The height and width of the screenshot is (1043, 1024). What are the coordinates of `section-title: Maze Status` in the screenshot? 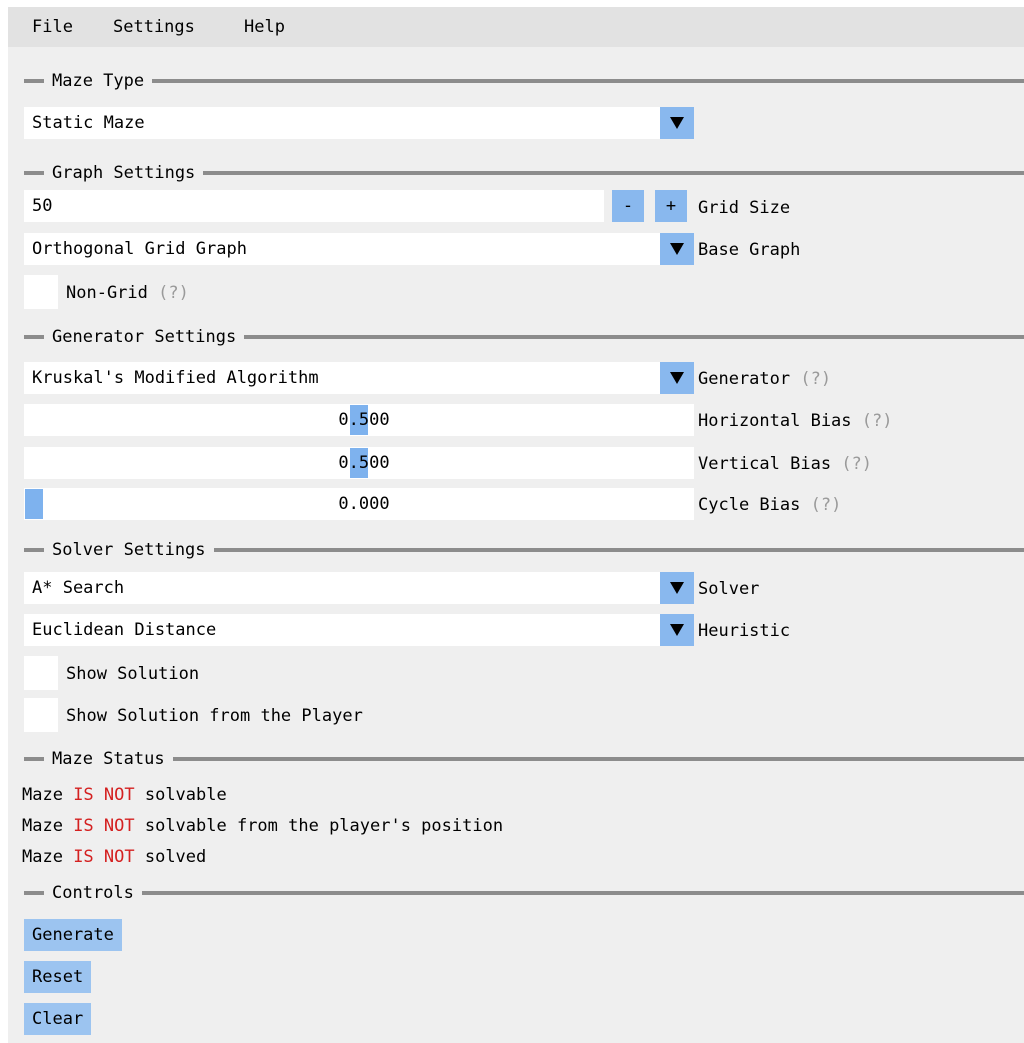 It's located at (108, 759).